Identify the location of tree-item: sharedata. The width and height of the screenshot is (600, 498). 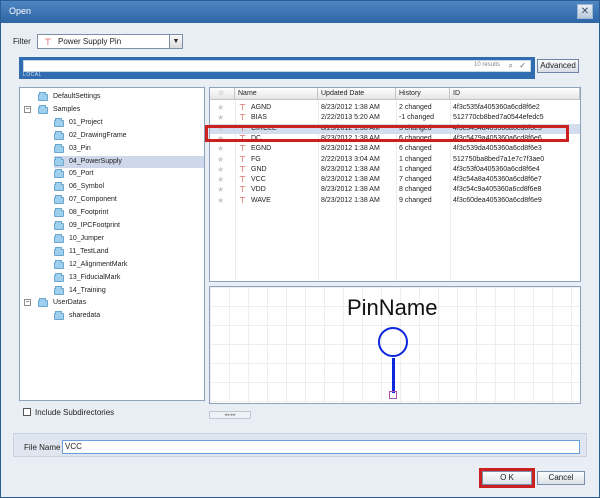
(129, 316).